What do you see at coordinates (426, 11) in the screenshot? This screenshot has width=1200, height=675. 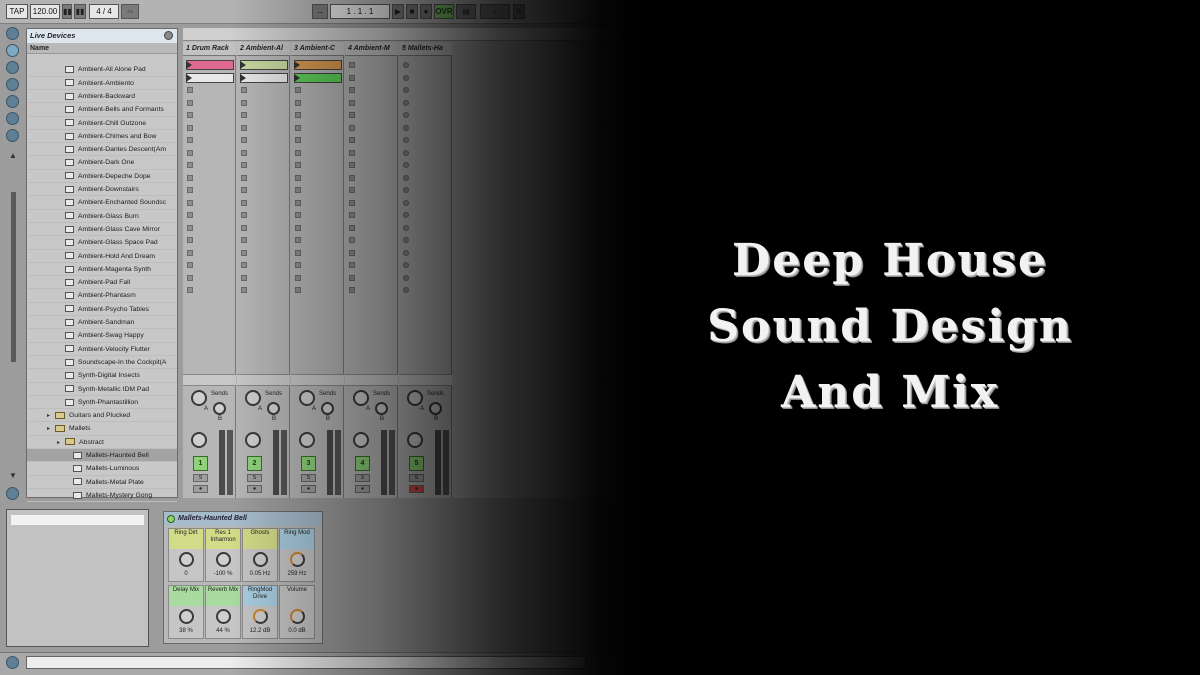 I see `record-icon: ●` at bounding box center [426, 11].